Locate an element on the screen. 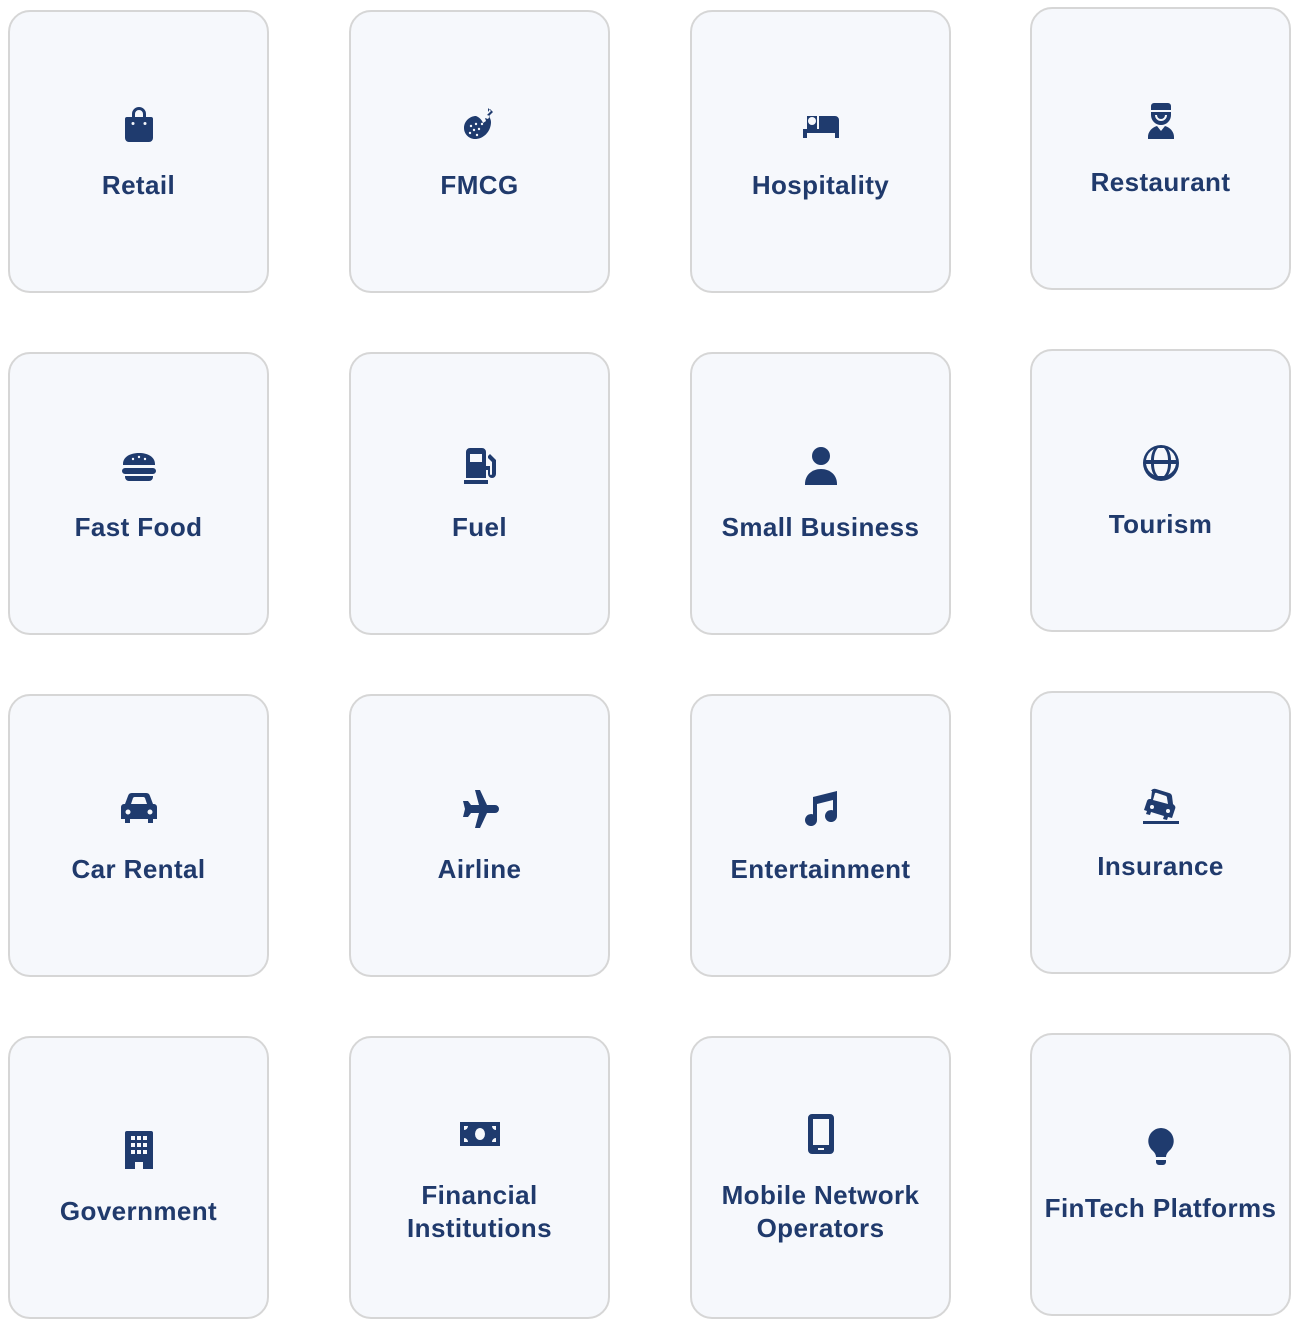  industry-card-tourism: Tourism is located at coordinates (1160, 490).